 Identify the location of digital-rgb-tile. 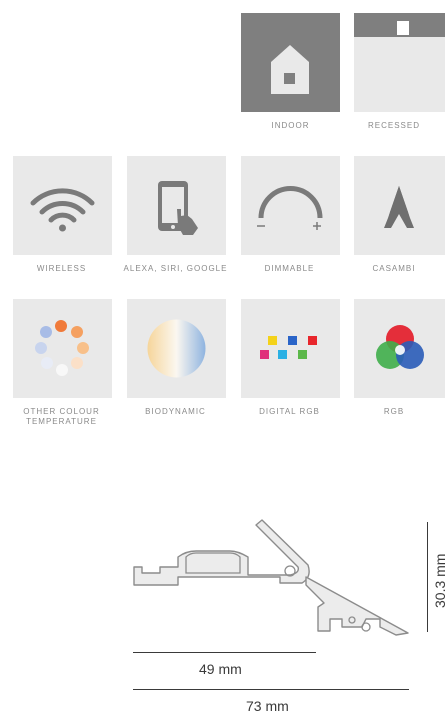
(290, 348).